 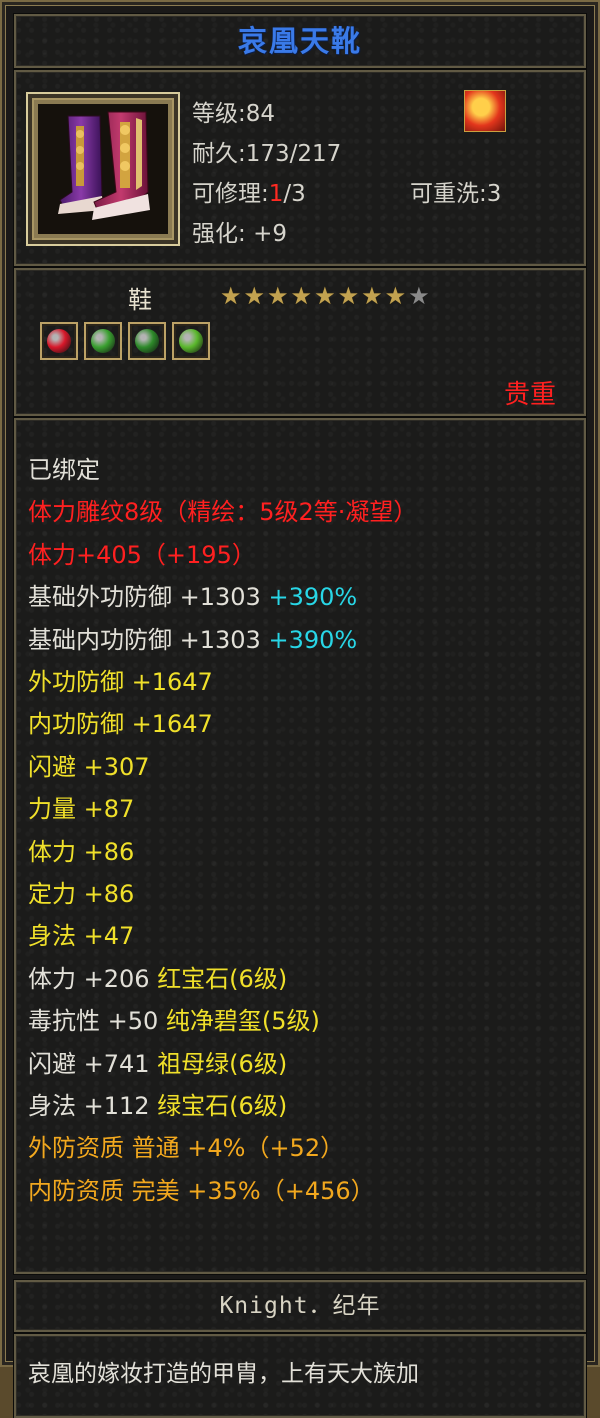 What do you see at coordinates (148, 597) in the screenshot?
I see `stat-value: 基础外功防御 +1303` at bounding box center [148, 597].